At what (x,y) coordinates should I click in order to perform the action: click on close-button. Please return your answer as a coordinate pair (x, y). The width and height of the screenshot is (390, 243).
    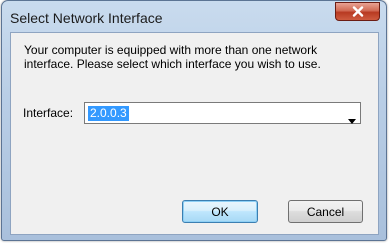
    Looking at the image, I should click on (357, 11).